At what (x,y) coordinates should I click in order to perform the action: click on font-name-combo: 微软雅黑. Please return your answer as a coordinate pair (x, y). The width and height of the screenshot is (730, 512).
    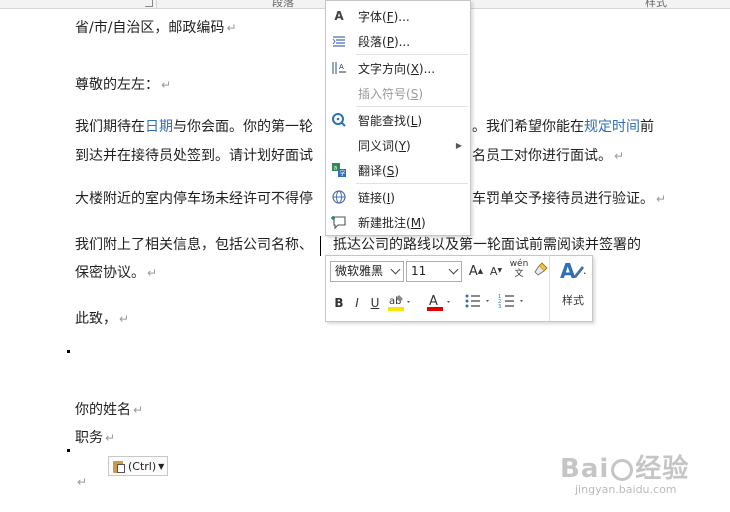
    Looking at the image, I should click on (367, 271).